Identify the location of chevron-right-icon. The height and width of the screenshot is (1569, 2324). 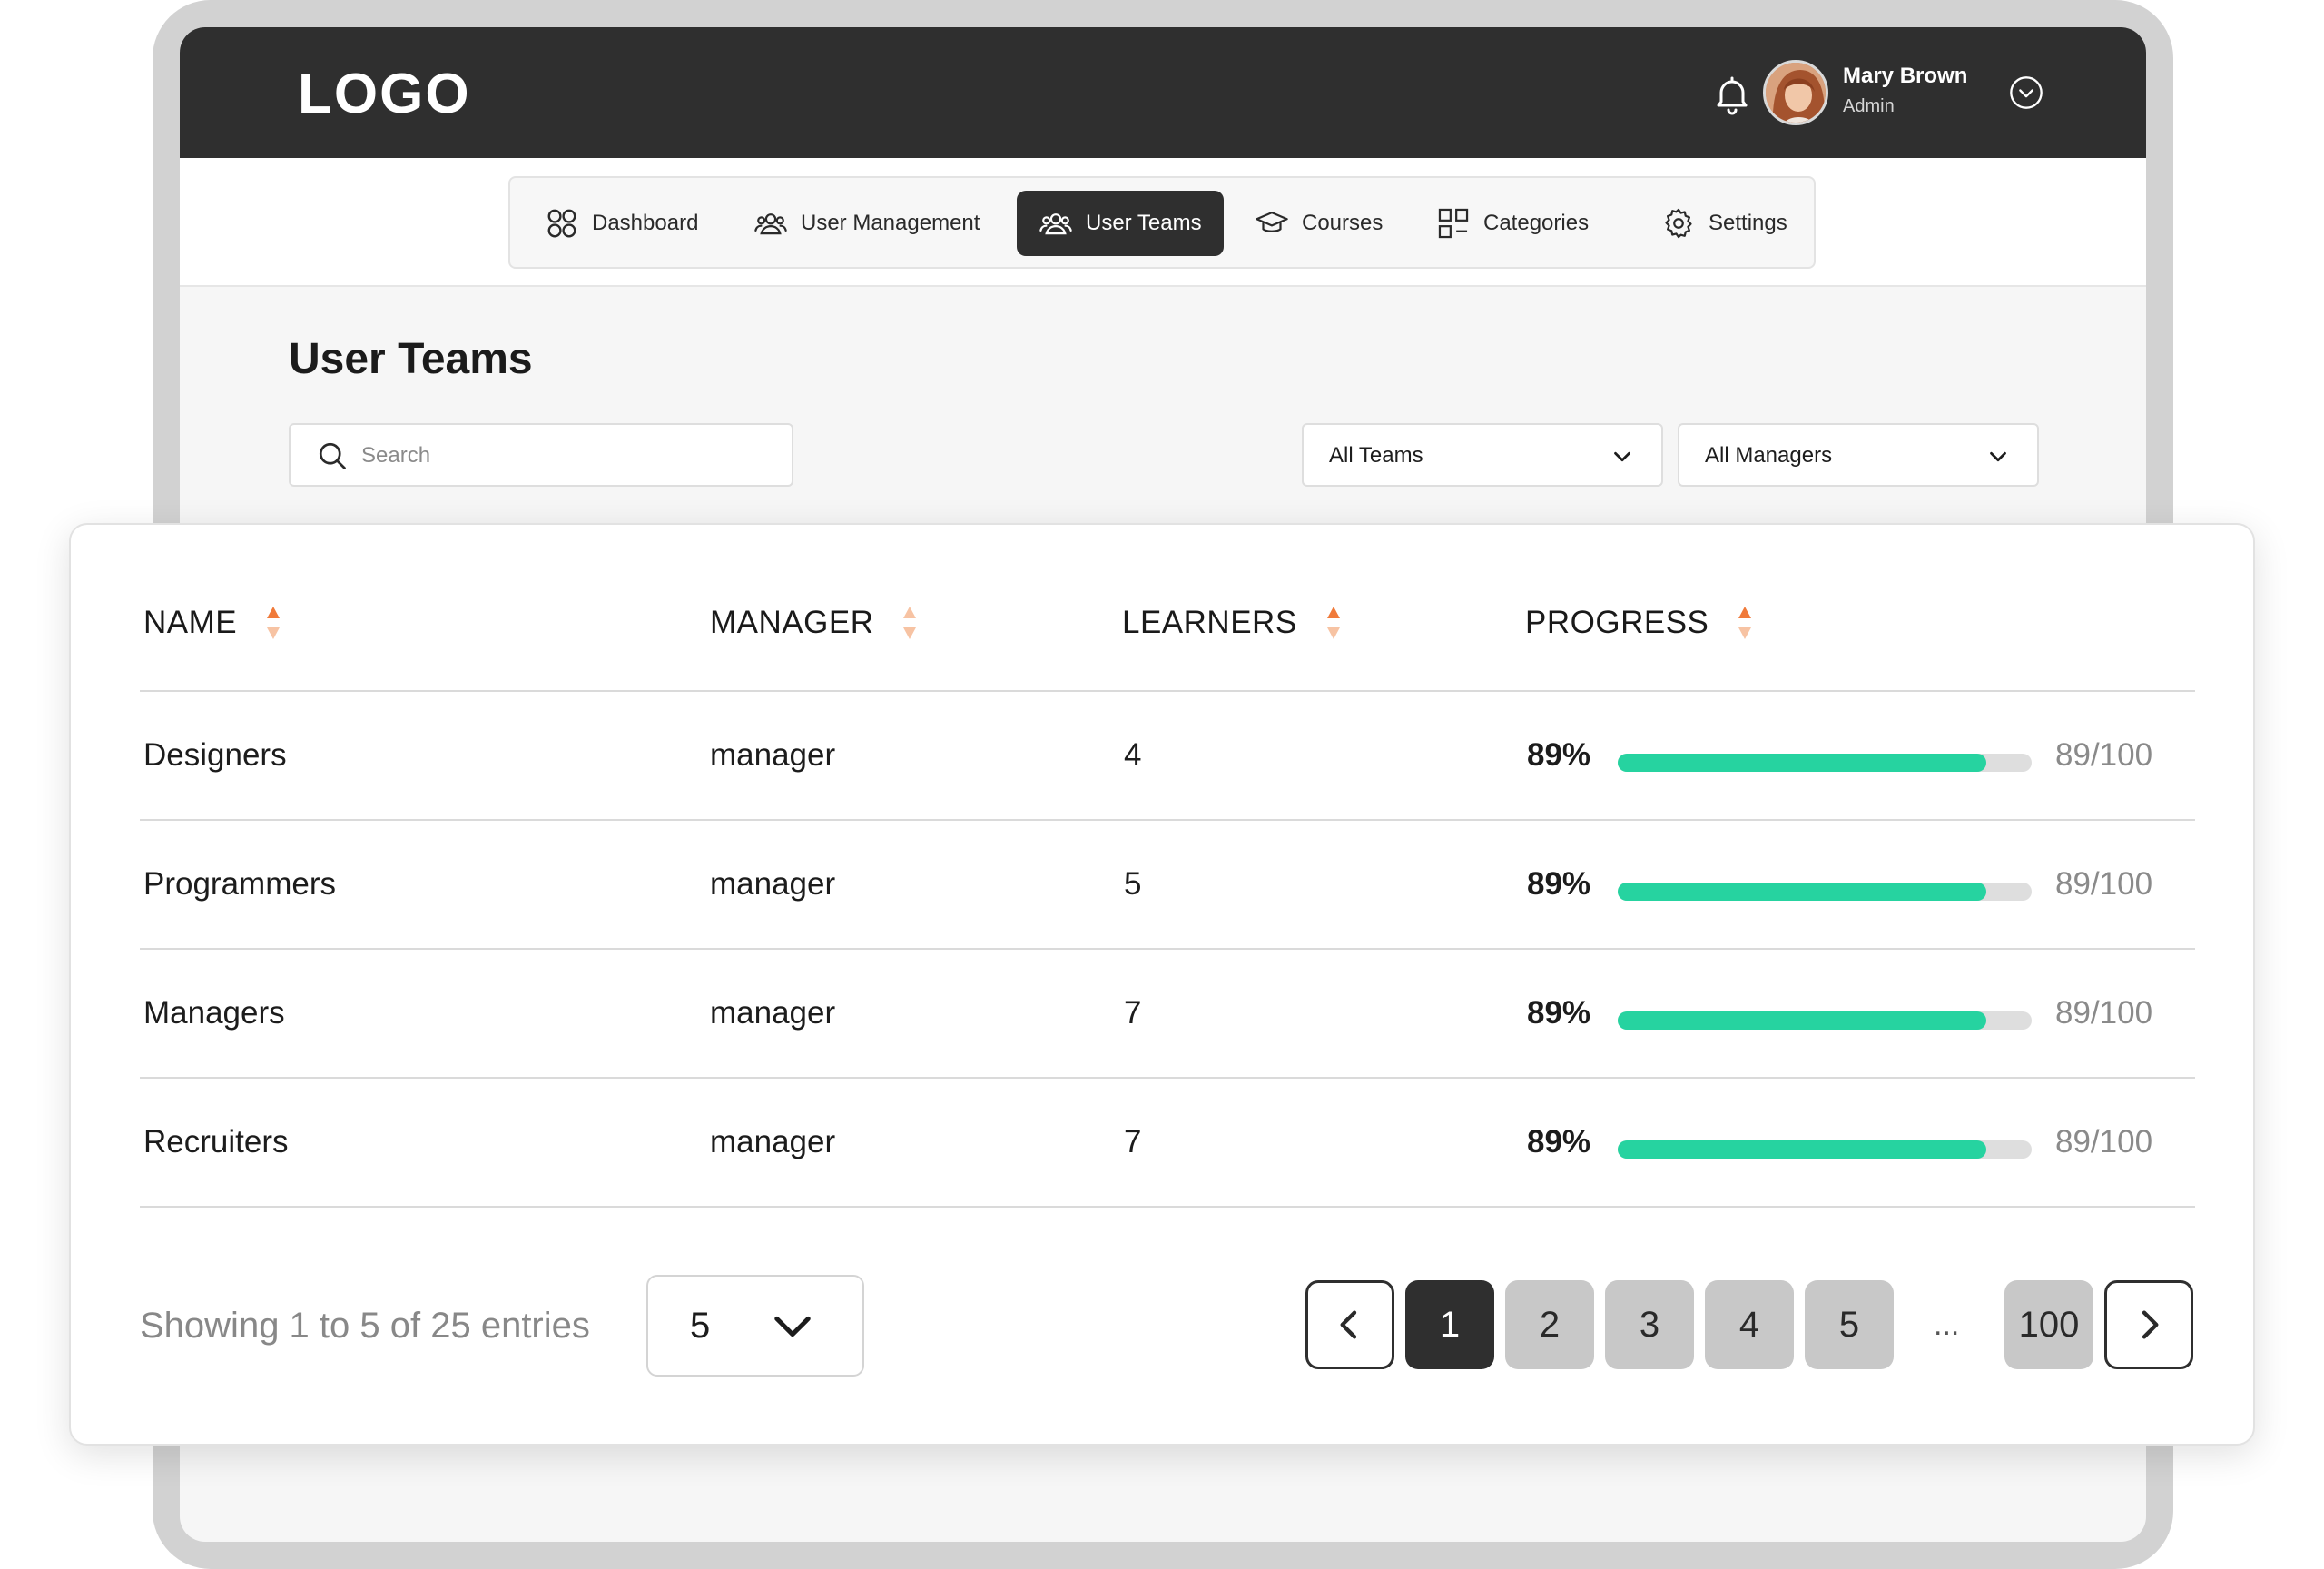
(2150, 1324).